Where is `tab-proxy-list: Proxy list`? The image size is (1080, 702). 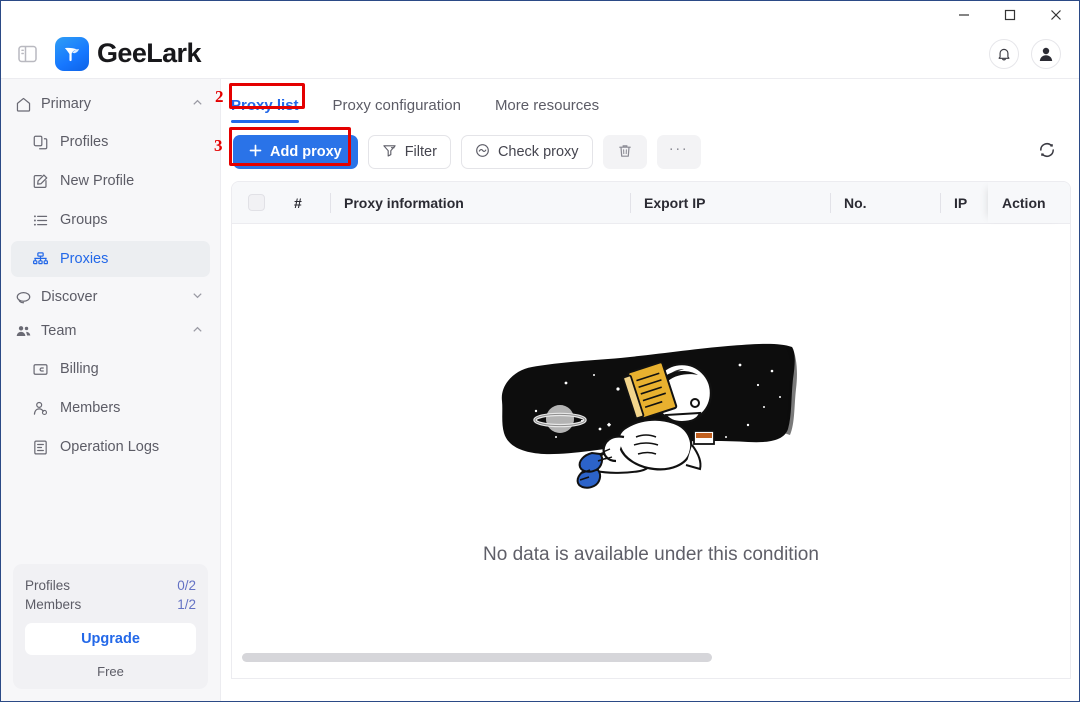
tab-proxy-list: Proxy list is located at coordinates (265, 110).